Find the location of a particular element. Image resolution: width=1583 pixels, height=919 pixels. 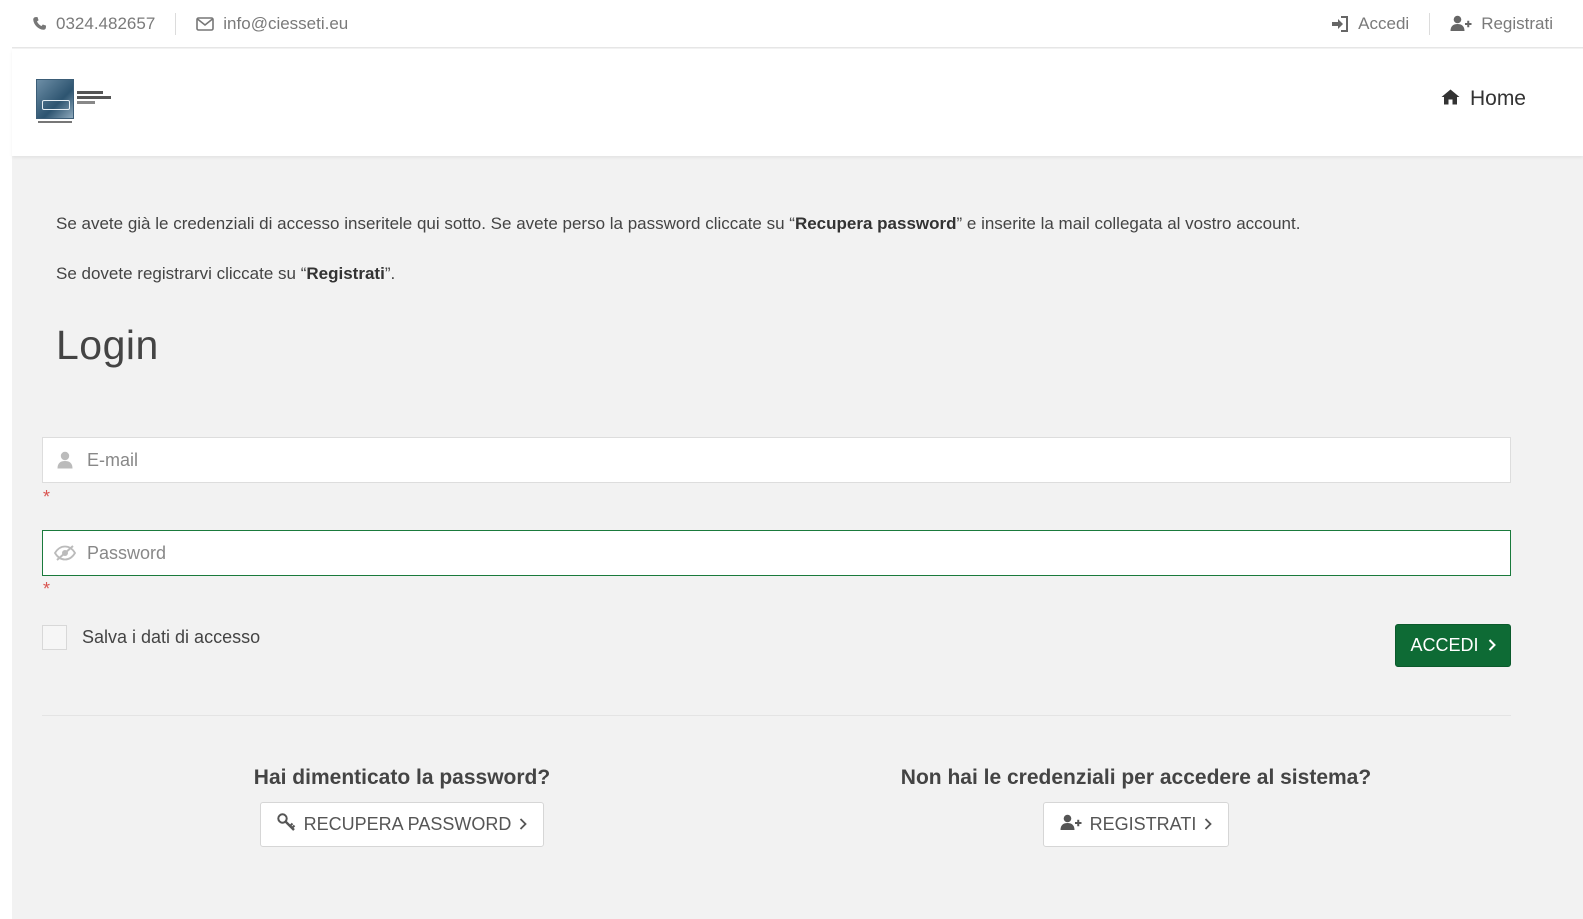

remember-label: Salva i dati di accesso is located at coordinates (171, 637).